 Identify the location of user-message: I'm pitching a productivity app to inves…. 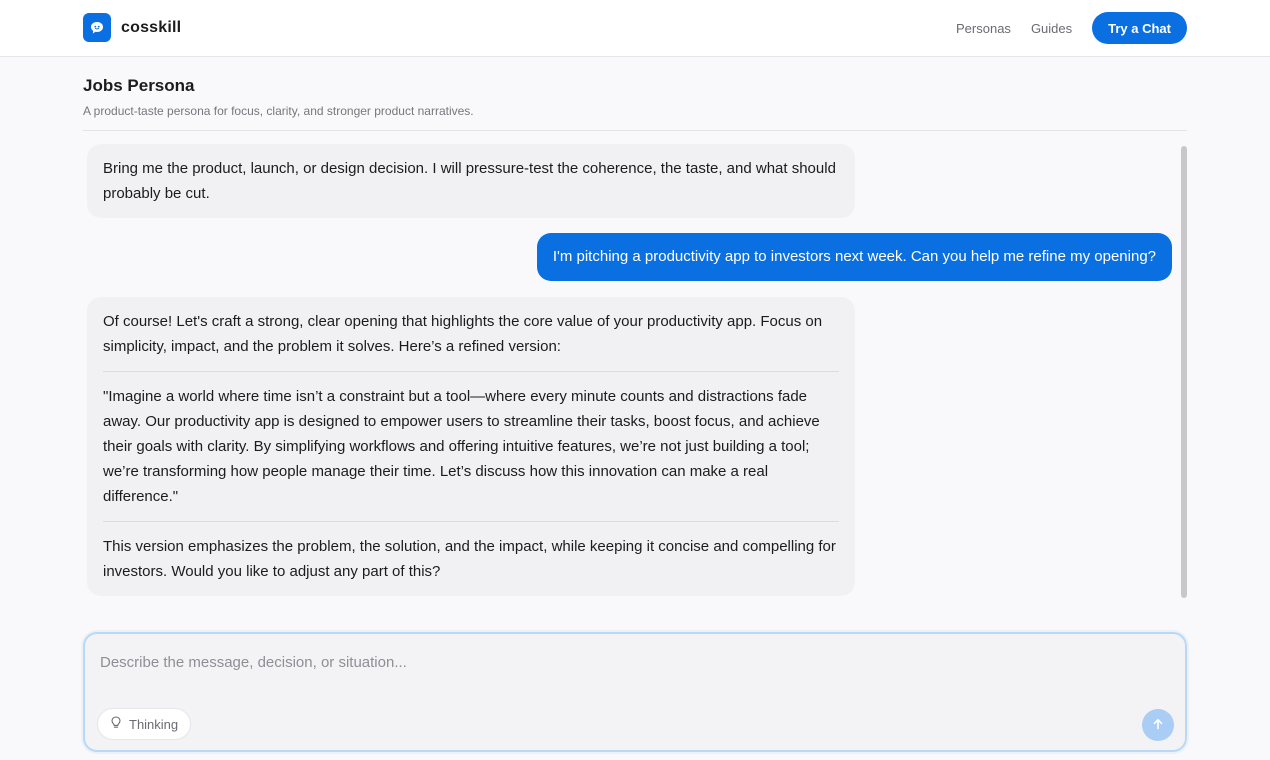
(854, 257).